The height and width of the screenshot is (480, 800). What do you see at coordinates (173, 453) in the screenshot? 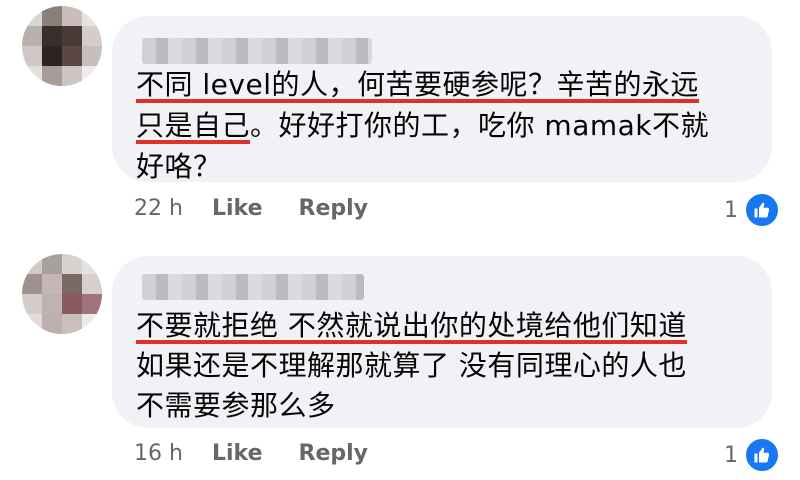
I see `timestamp: 16 h` at bounding box center [173, 453].